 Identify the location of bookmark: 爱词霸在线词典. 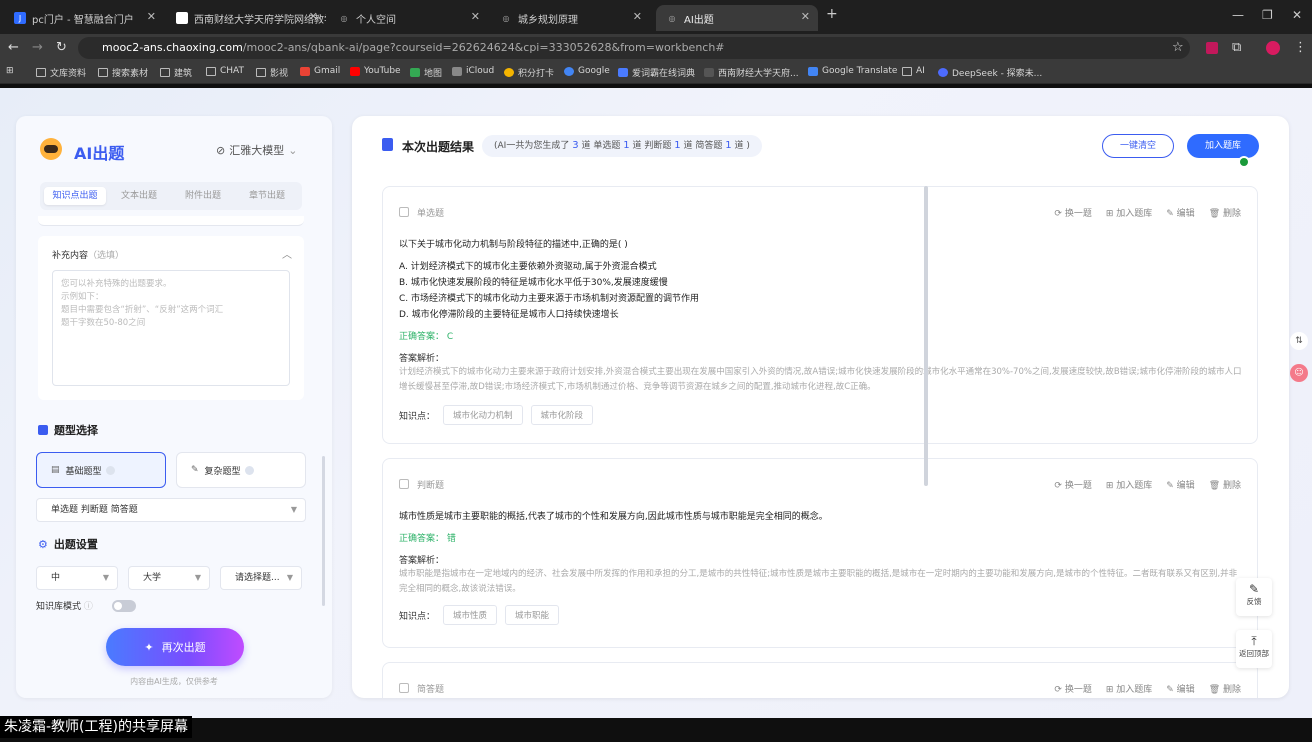
(656, 72).